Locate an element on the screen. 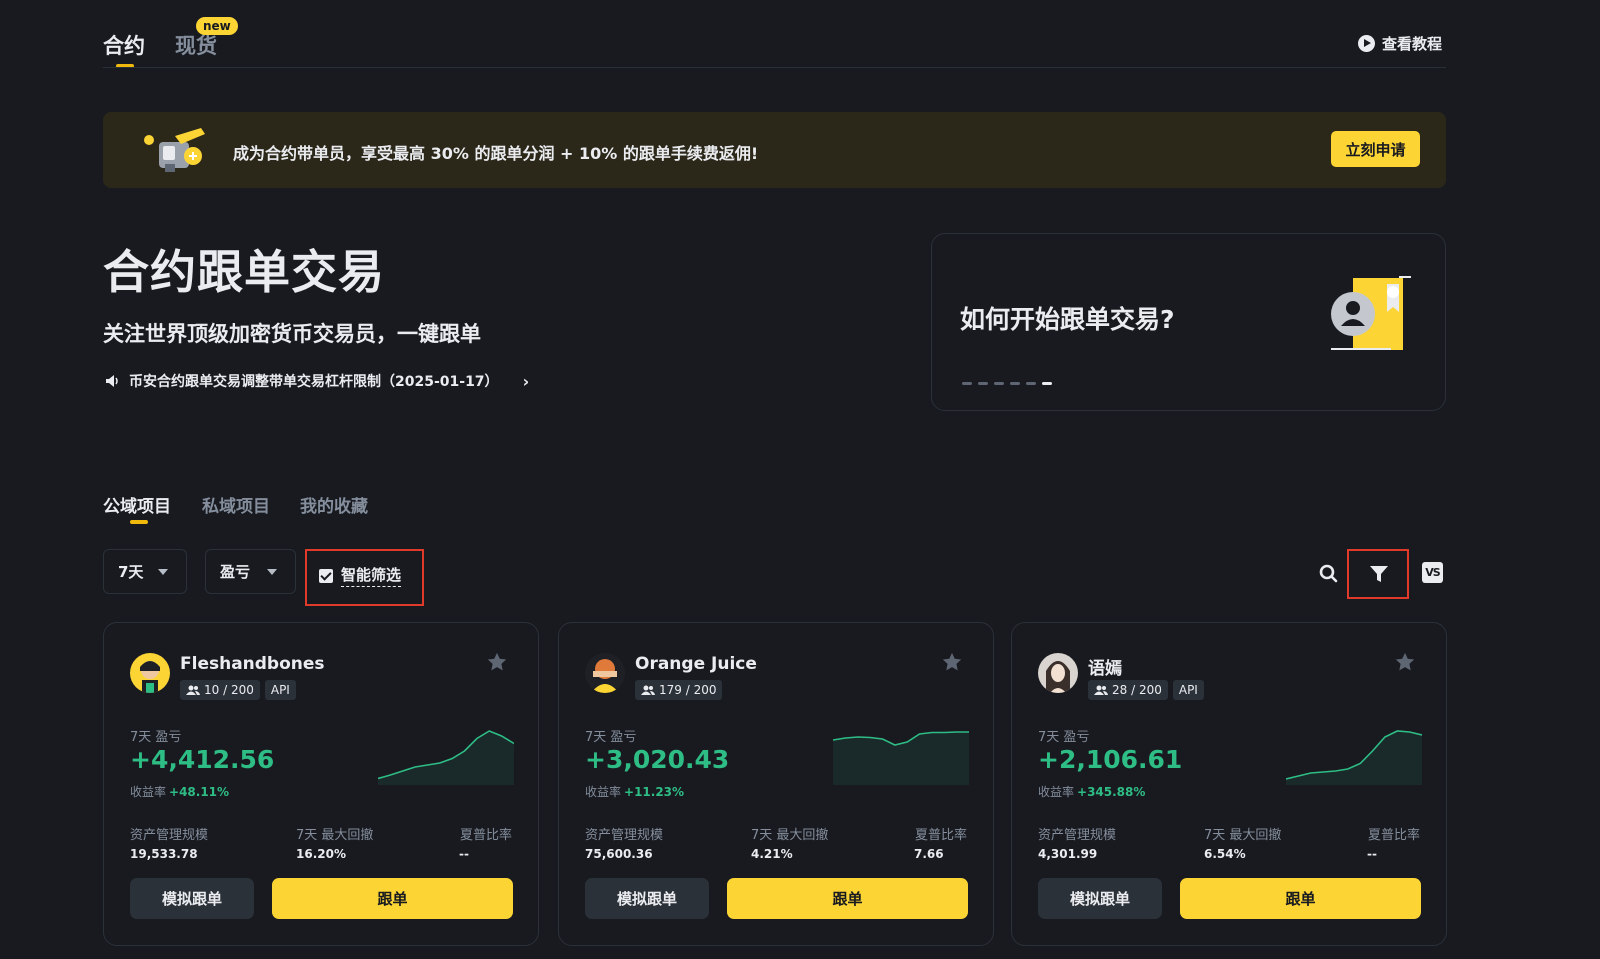  how-to-start-card: 如何开始跟单交易? is located at coordinates (1188, 322).